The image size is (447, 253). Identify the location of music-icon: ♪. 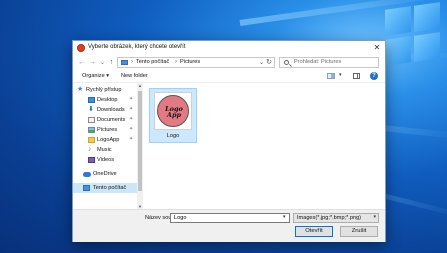
(90, 149).